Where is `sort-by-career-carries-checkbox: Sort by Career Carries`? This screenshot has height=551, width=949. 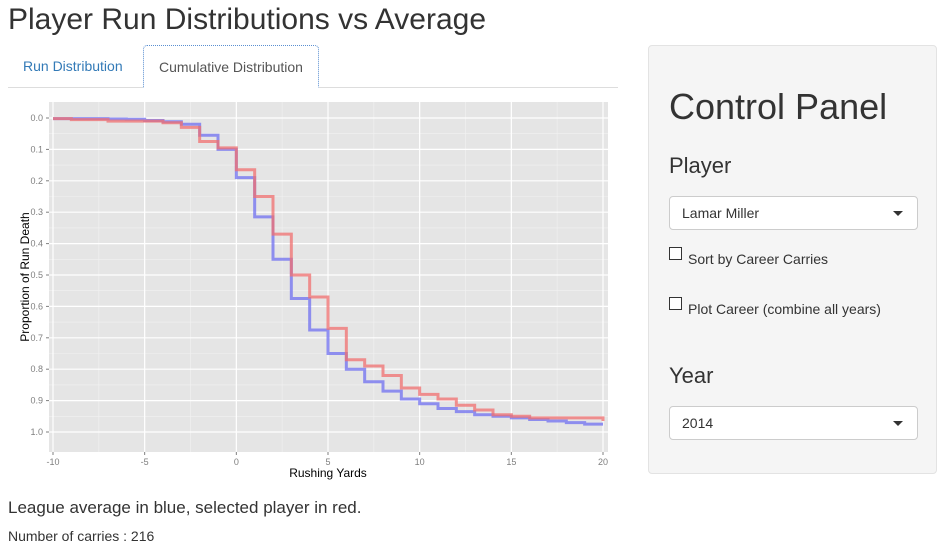
sort-by-career-carries-checkbox: Sort by Career Carries is located at coordinates (749, 257).